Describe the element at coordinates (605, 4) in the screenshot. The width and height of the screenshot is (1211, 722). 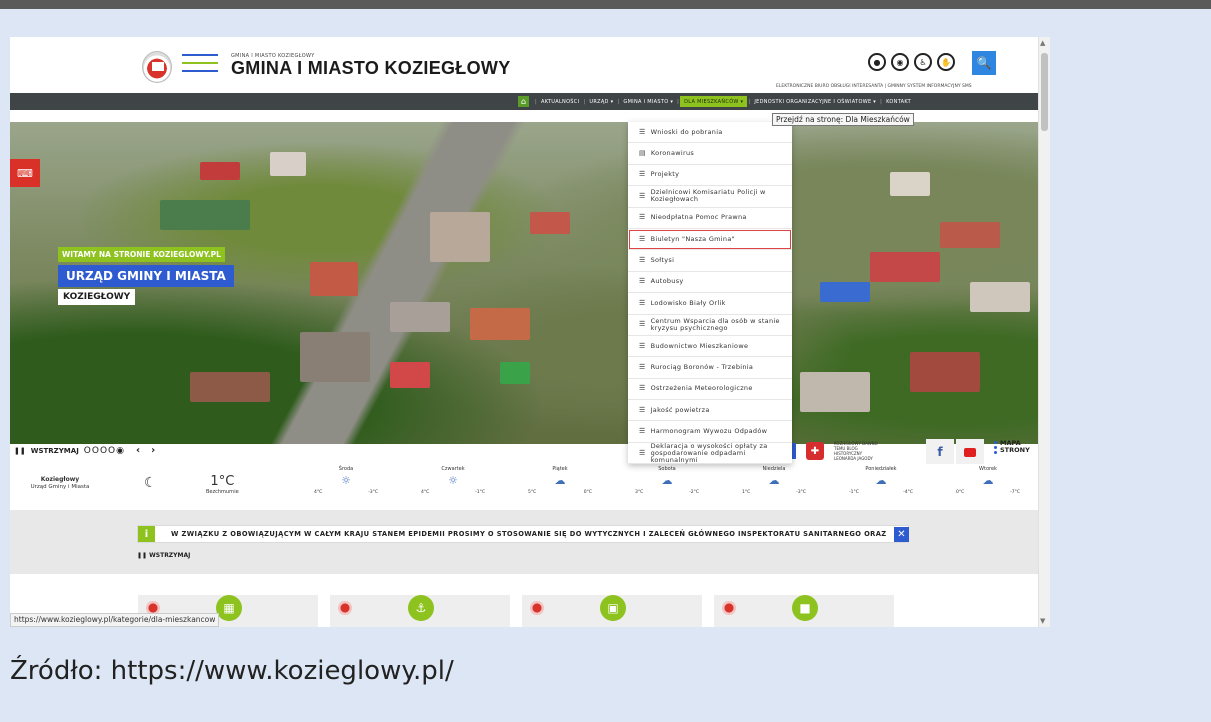
I see `window-top-bar` at that location.